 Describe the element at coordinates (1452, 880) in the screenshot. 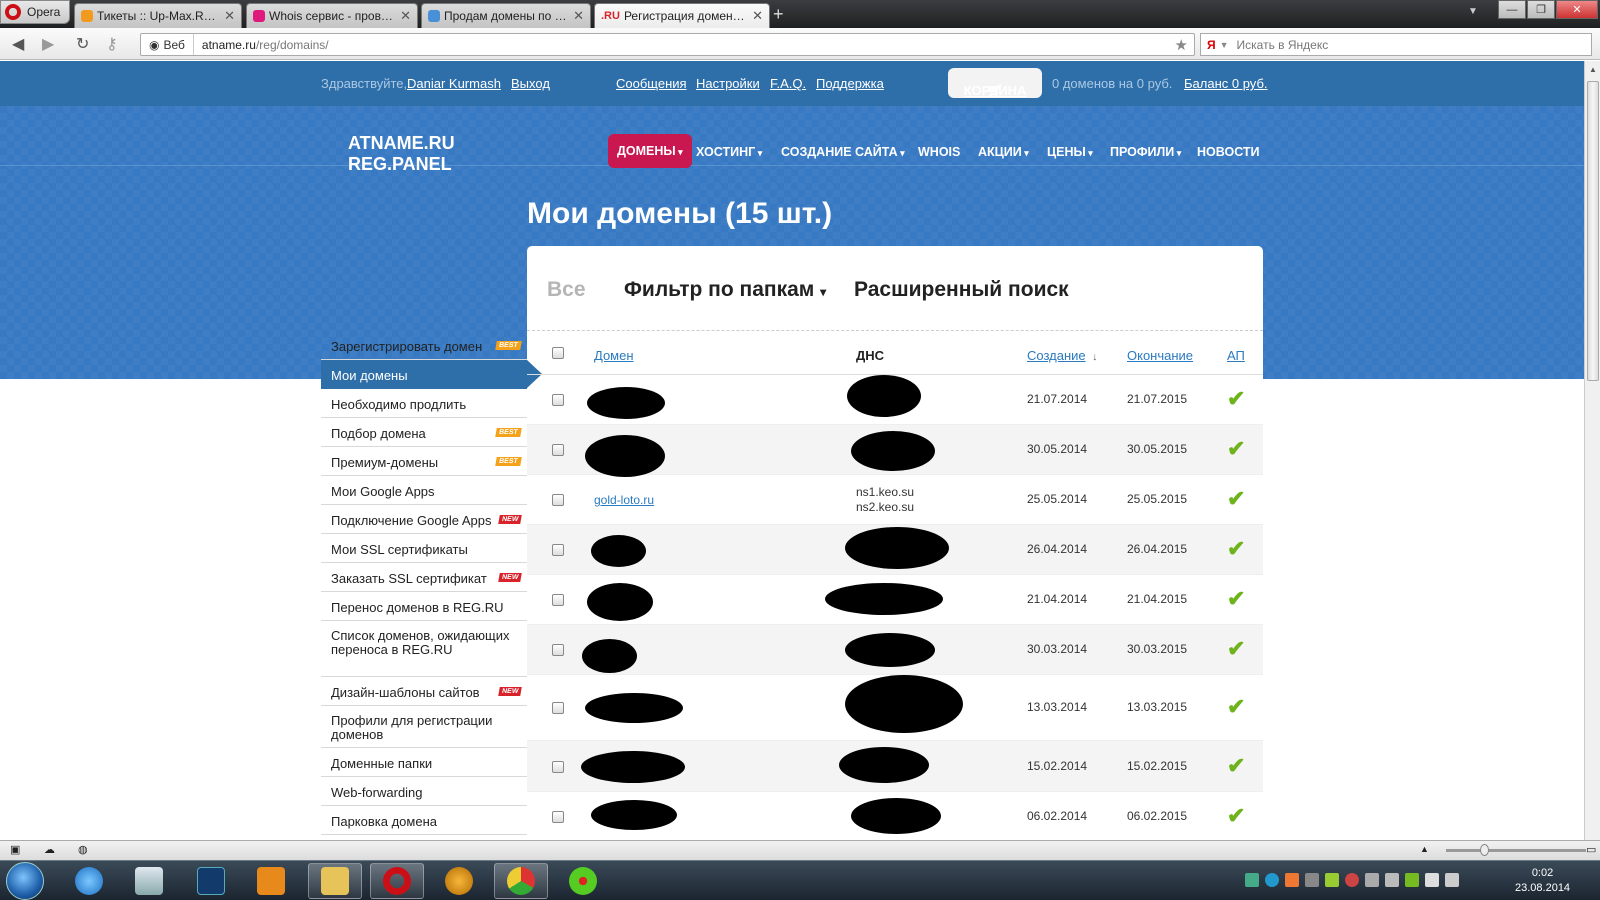

I see `tray-volume-icon` at that location.